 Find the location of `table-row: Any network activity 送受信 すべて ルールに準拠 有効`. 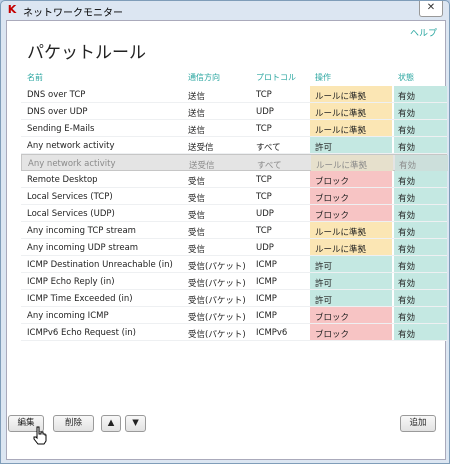

table-row: Any network activity 送受信 すべて ルールに準拠 有効 is located at coordinates (234, 162).